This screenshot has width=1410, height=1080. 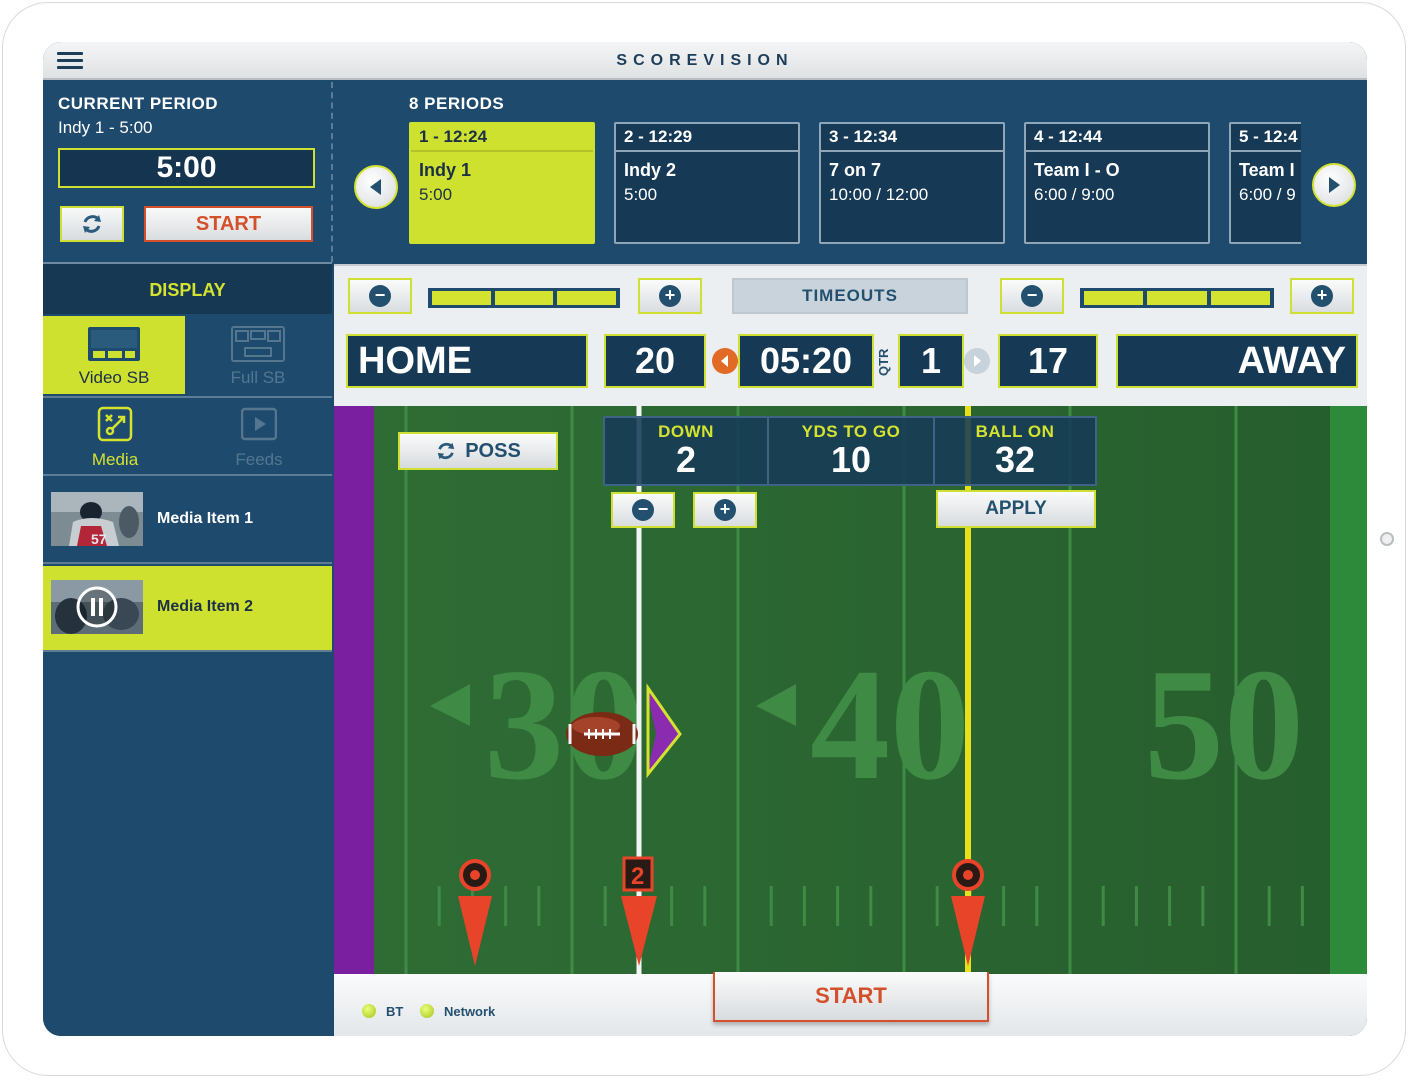 What do you see at coordinates (97, 607) in the screenshot?
I see `media-thumbnail` at bounding box center [97, 607].